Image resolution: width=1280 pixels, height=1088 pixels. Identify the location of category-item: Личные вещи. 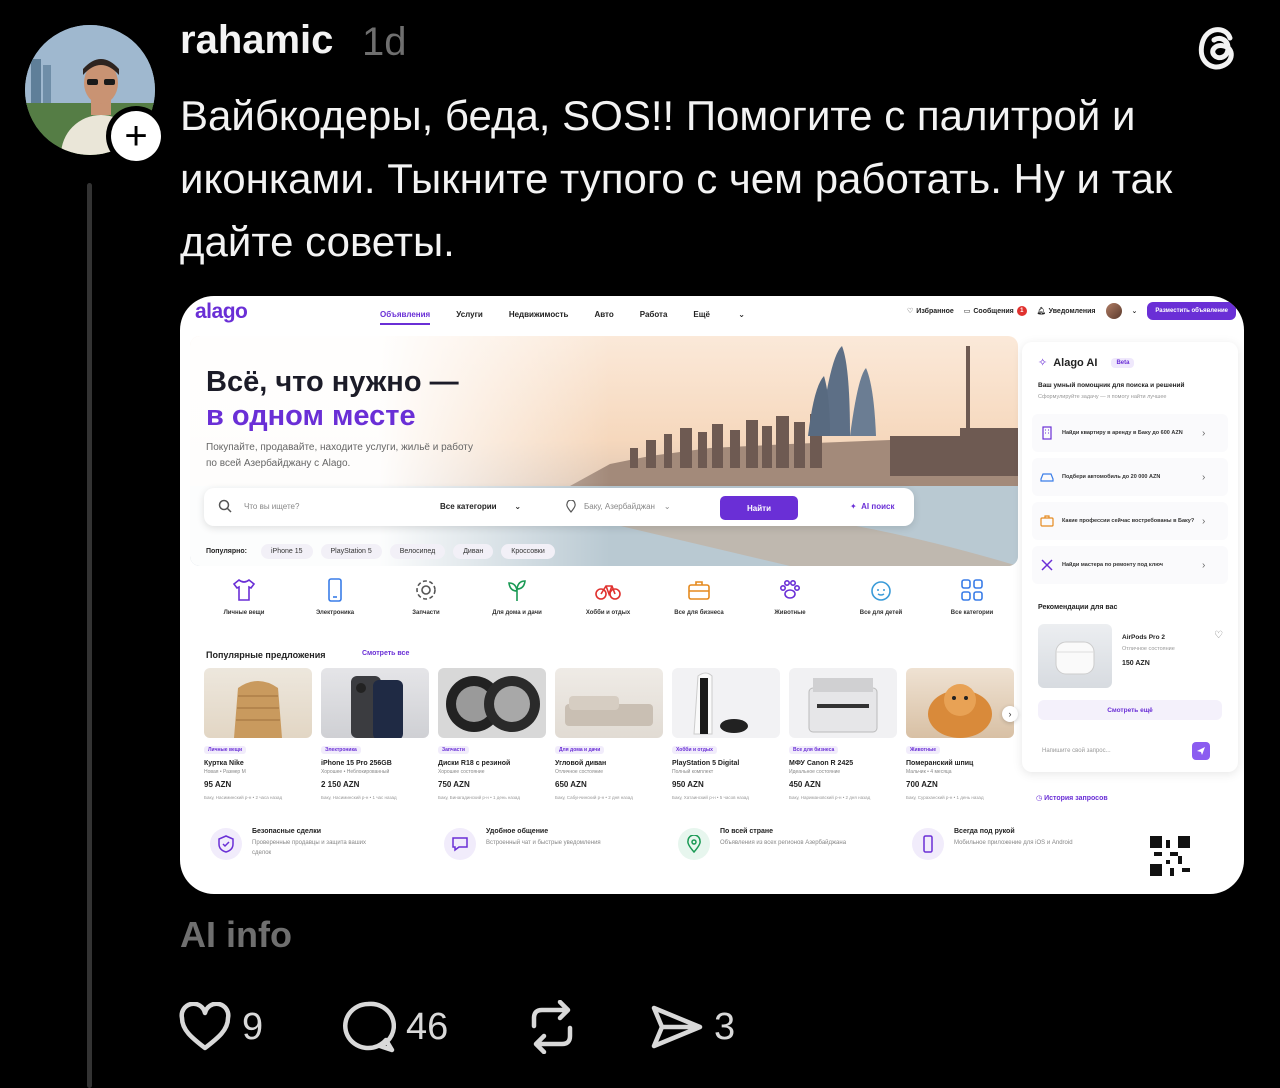
(244, 596).